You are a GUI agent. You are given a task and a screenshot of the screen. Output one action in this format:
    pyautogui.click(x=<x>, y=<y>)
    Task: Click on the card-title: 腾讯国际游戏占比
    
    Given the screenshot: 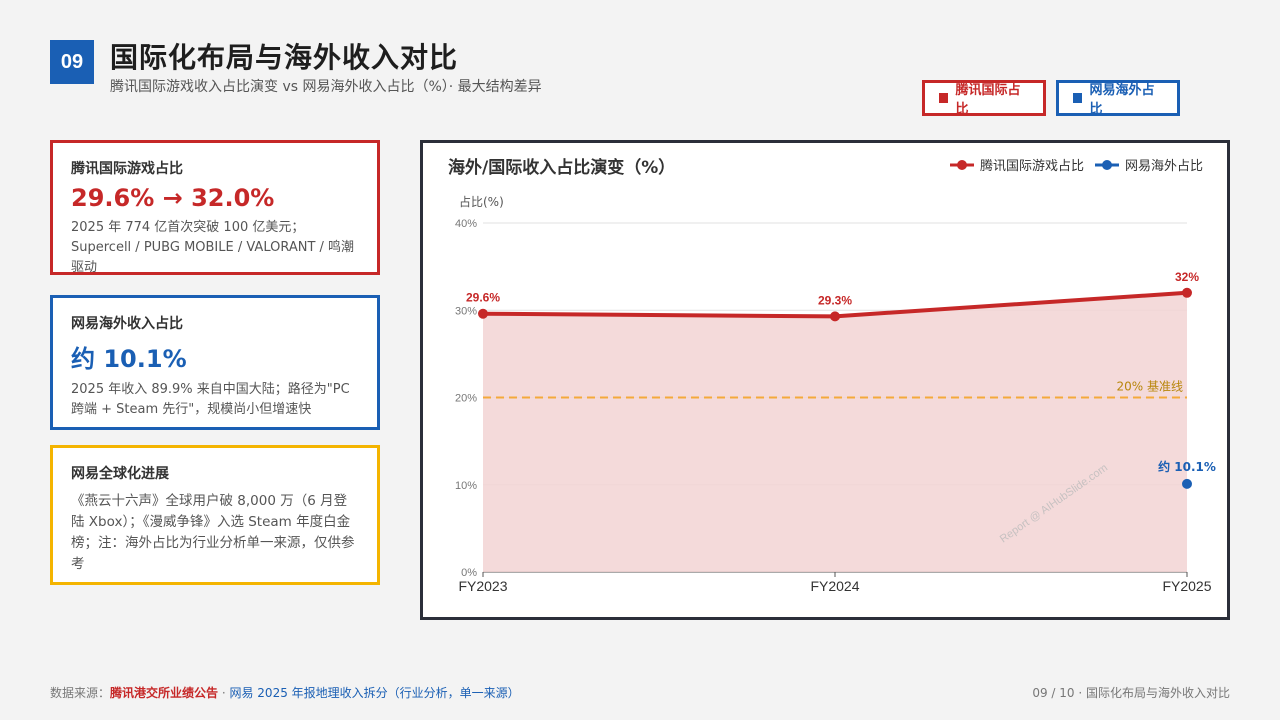 What is the action you would take?
    pyautogui.click(x=127, y=169)
    